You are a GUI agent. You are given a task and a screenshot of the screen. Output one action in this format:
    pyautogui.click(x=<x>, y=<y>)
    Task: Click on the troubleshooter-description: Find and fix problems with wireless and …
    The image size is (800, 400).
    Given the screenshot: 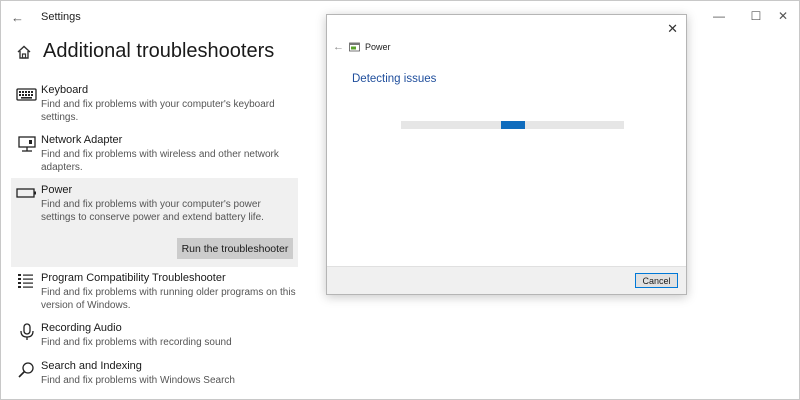 What is the action you would take?
    pyautogui.click(x=160, y=161)
    